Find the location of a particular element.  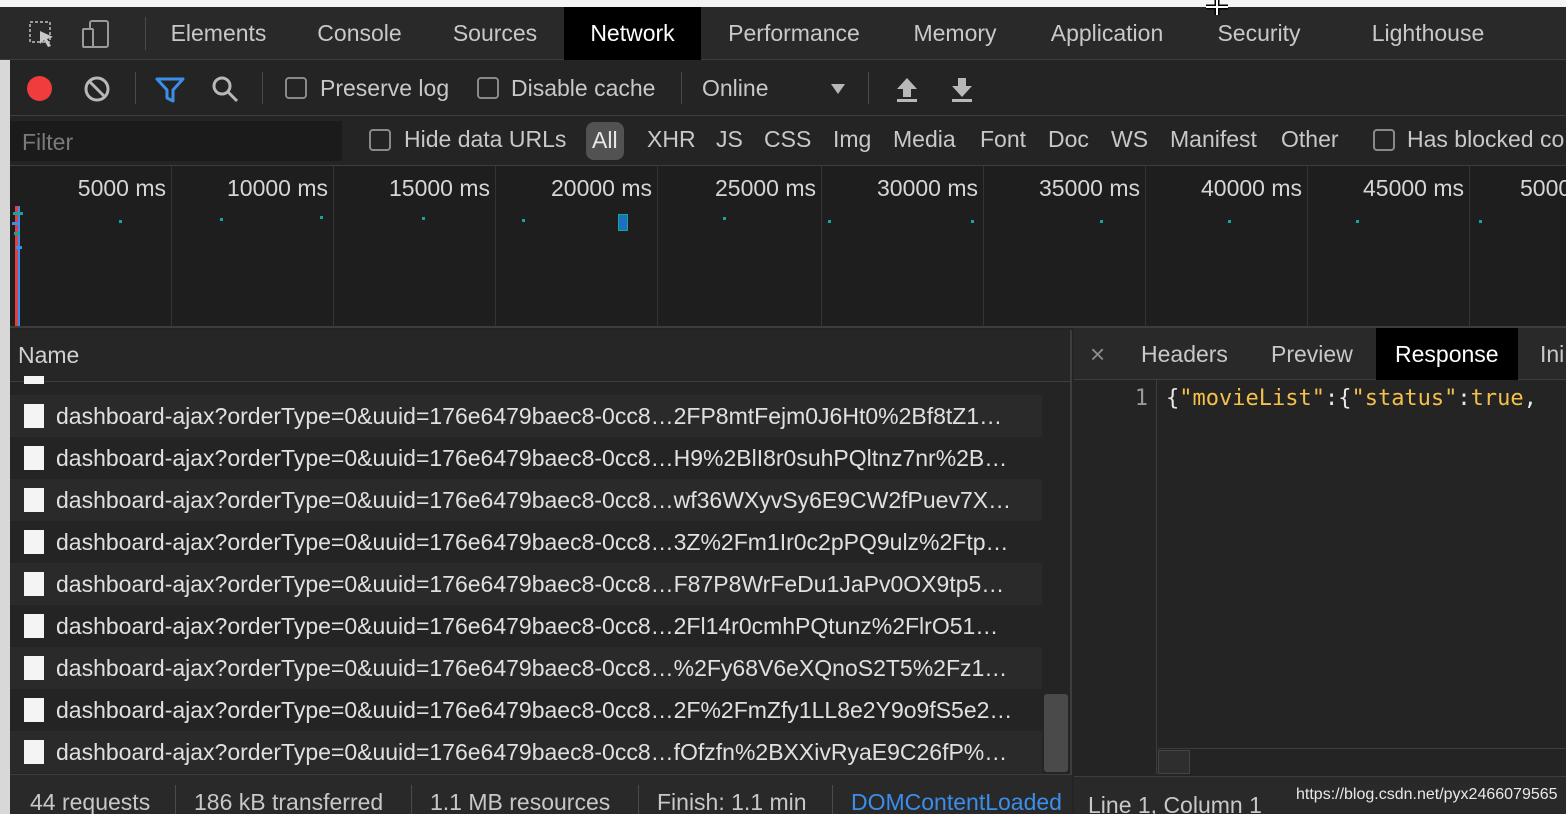

type-filter-ws: WS is located at coordinates (1129, 139).